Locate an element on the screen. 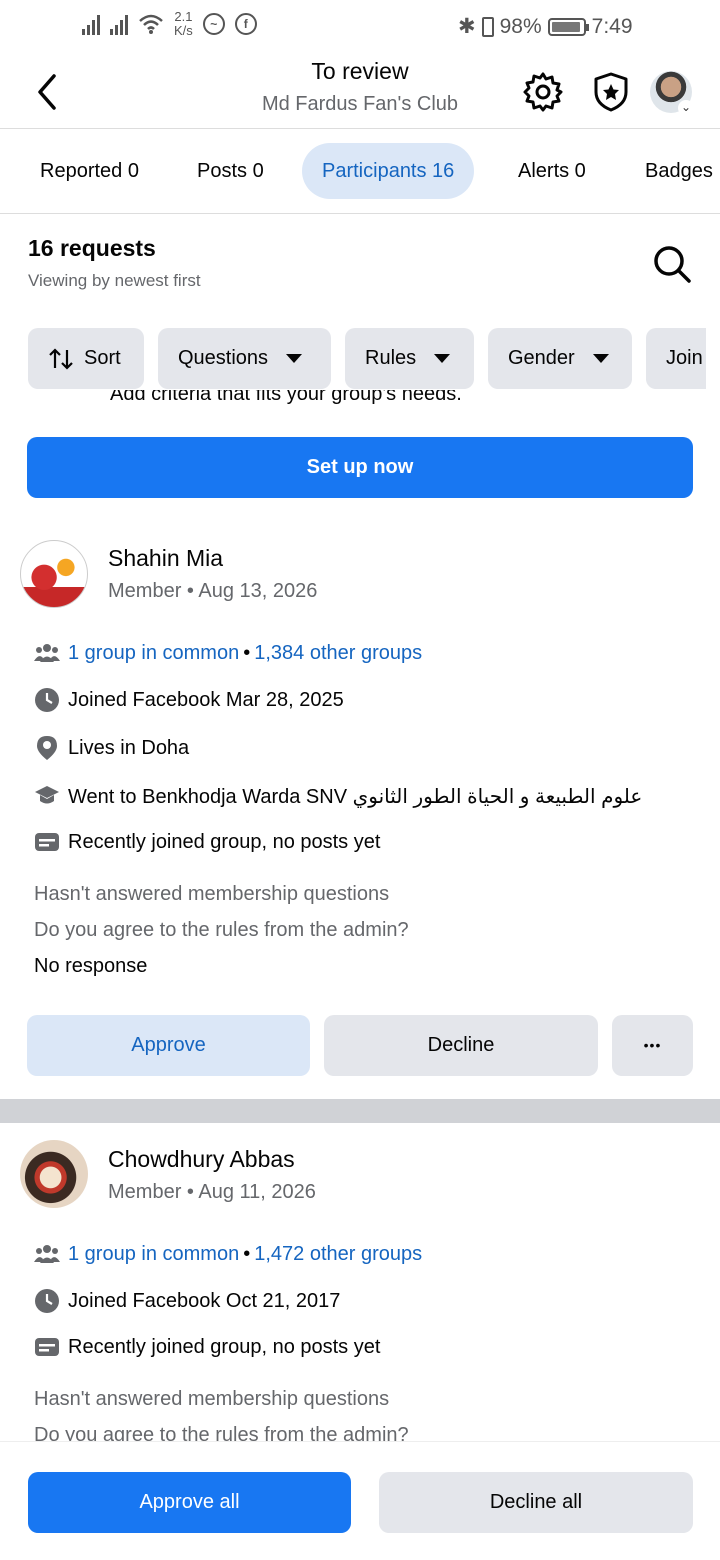 The height and width of the screenshot is (1560, 720). groups-row: 1 group in common • 1,384 other groups is located at coordinates (228, 653).